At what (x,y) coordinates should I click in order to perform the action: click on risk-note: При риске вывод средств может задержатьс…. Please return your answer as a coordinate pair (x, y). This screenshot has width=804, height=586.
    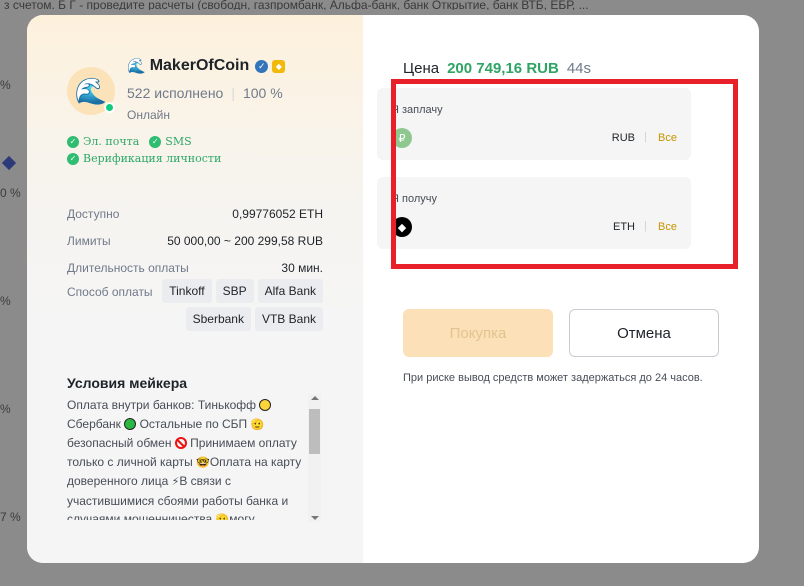
    Looking at the image, I should click on (553, 378).